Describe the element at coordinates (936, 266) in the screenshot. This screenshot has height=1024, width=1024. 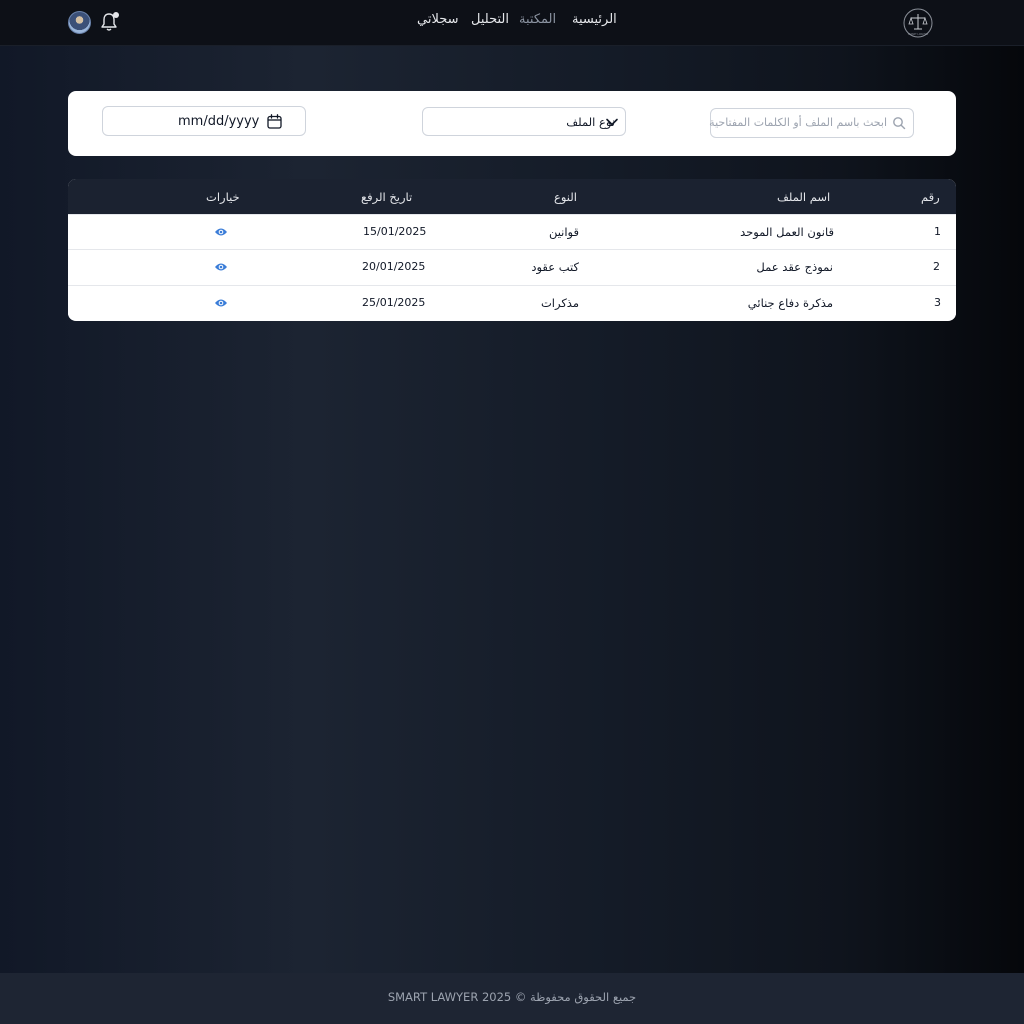
I see `cell-num: 2` at that location.